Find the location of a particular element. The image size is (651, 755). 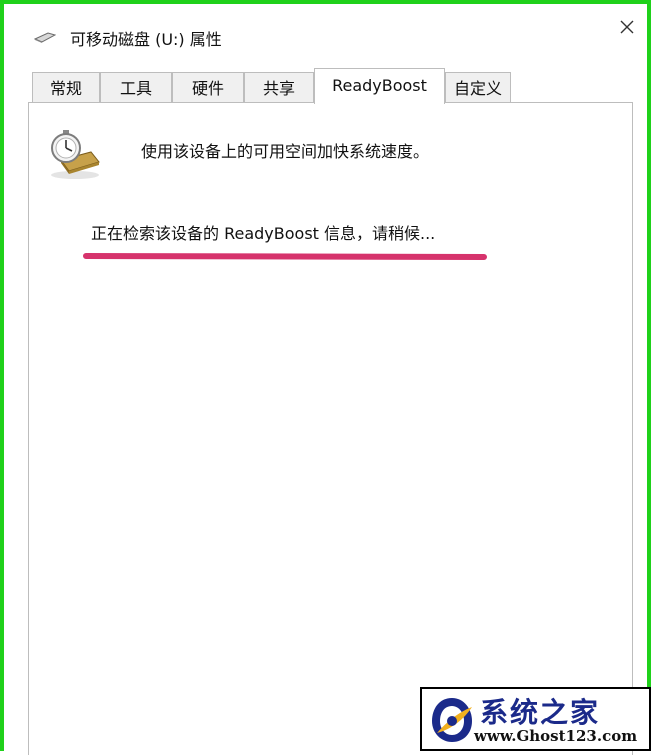

tab-customize: 自定义 is located at coordinates (478, 87).